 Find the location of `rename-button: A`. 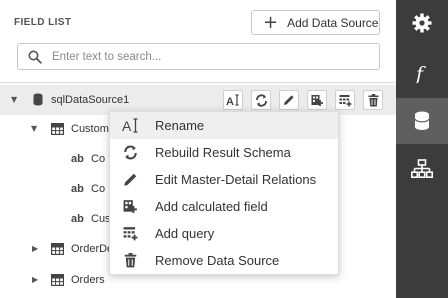

rename-button: A is located at coordinates (233, 100).